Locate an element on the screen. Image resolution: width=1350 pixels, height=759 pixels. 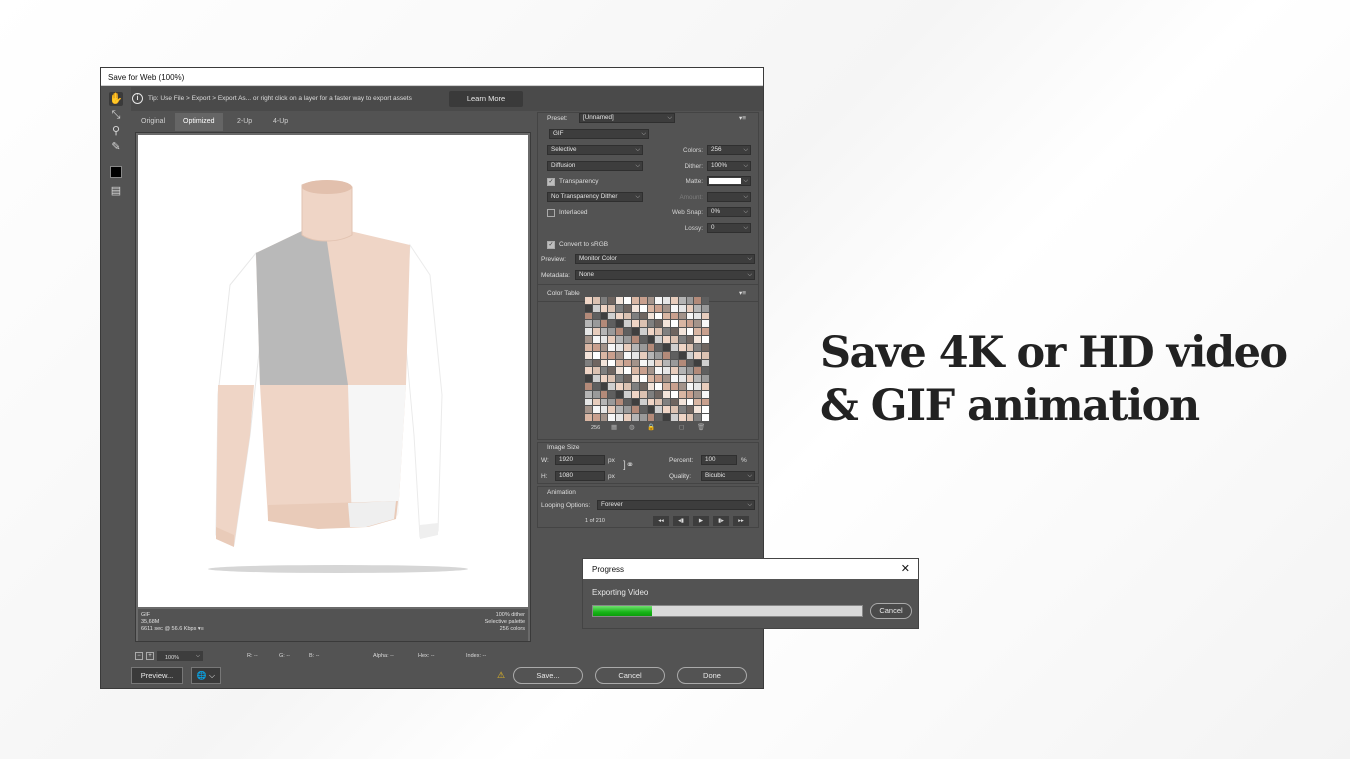
width-input: 1920 is located at coordinates (580, 460).